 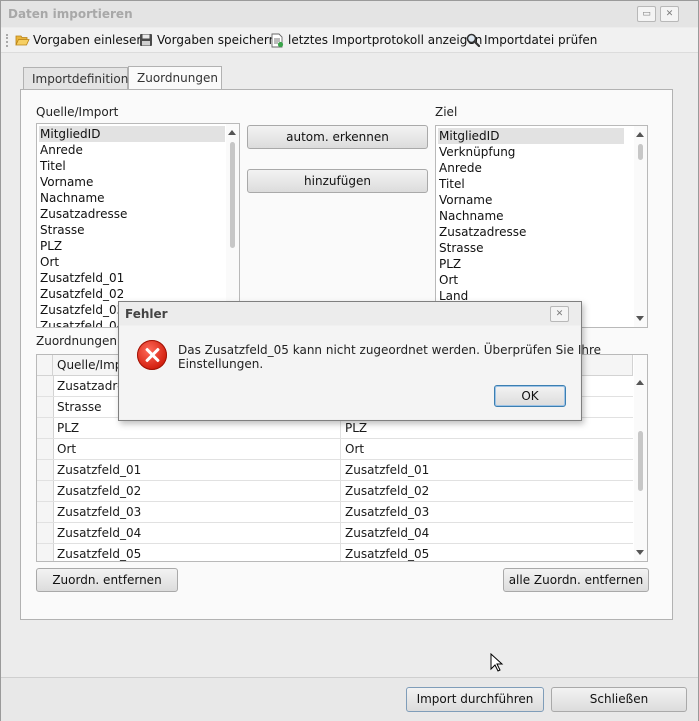 What do you see at coordinates (559, 314) in the screenshot?
I see `error-dialog-close-button: ✕` at bounding box center [559, 314].